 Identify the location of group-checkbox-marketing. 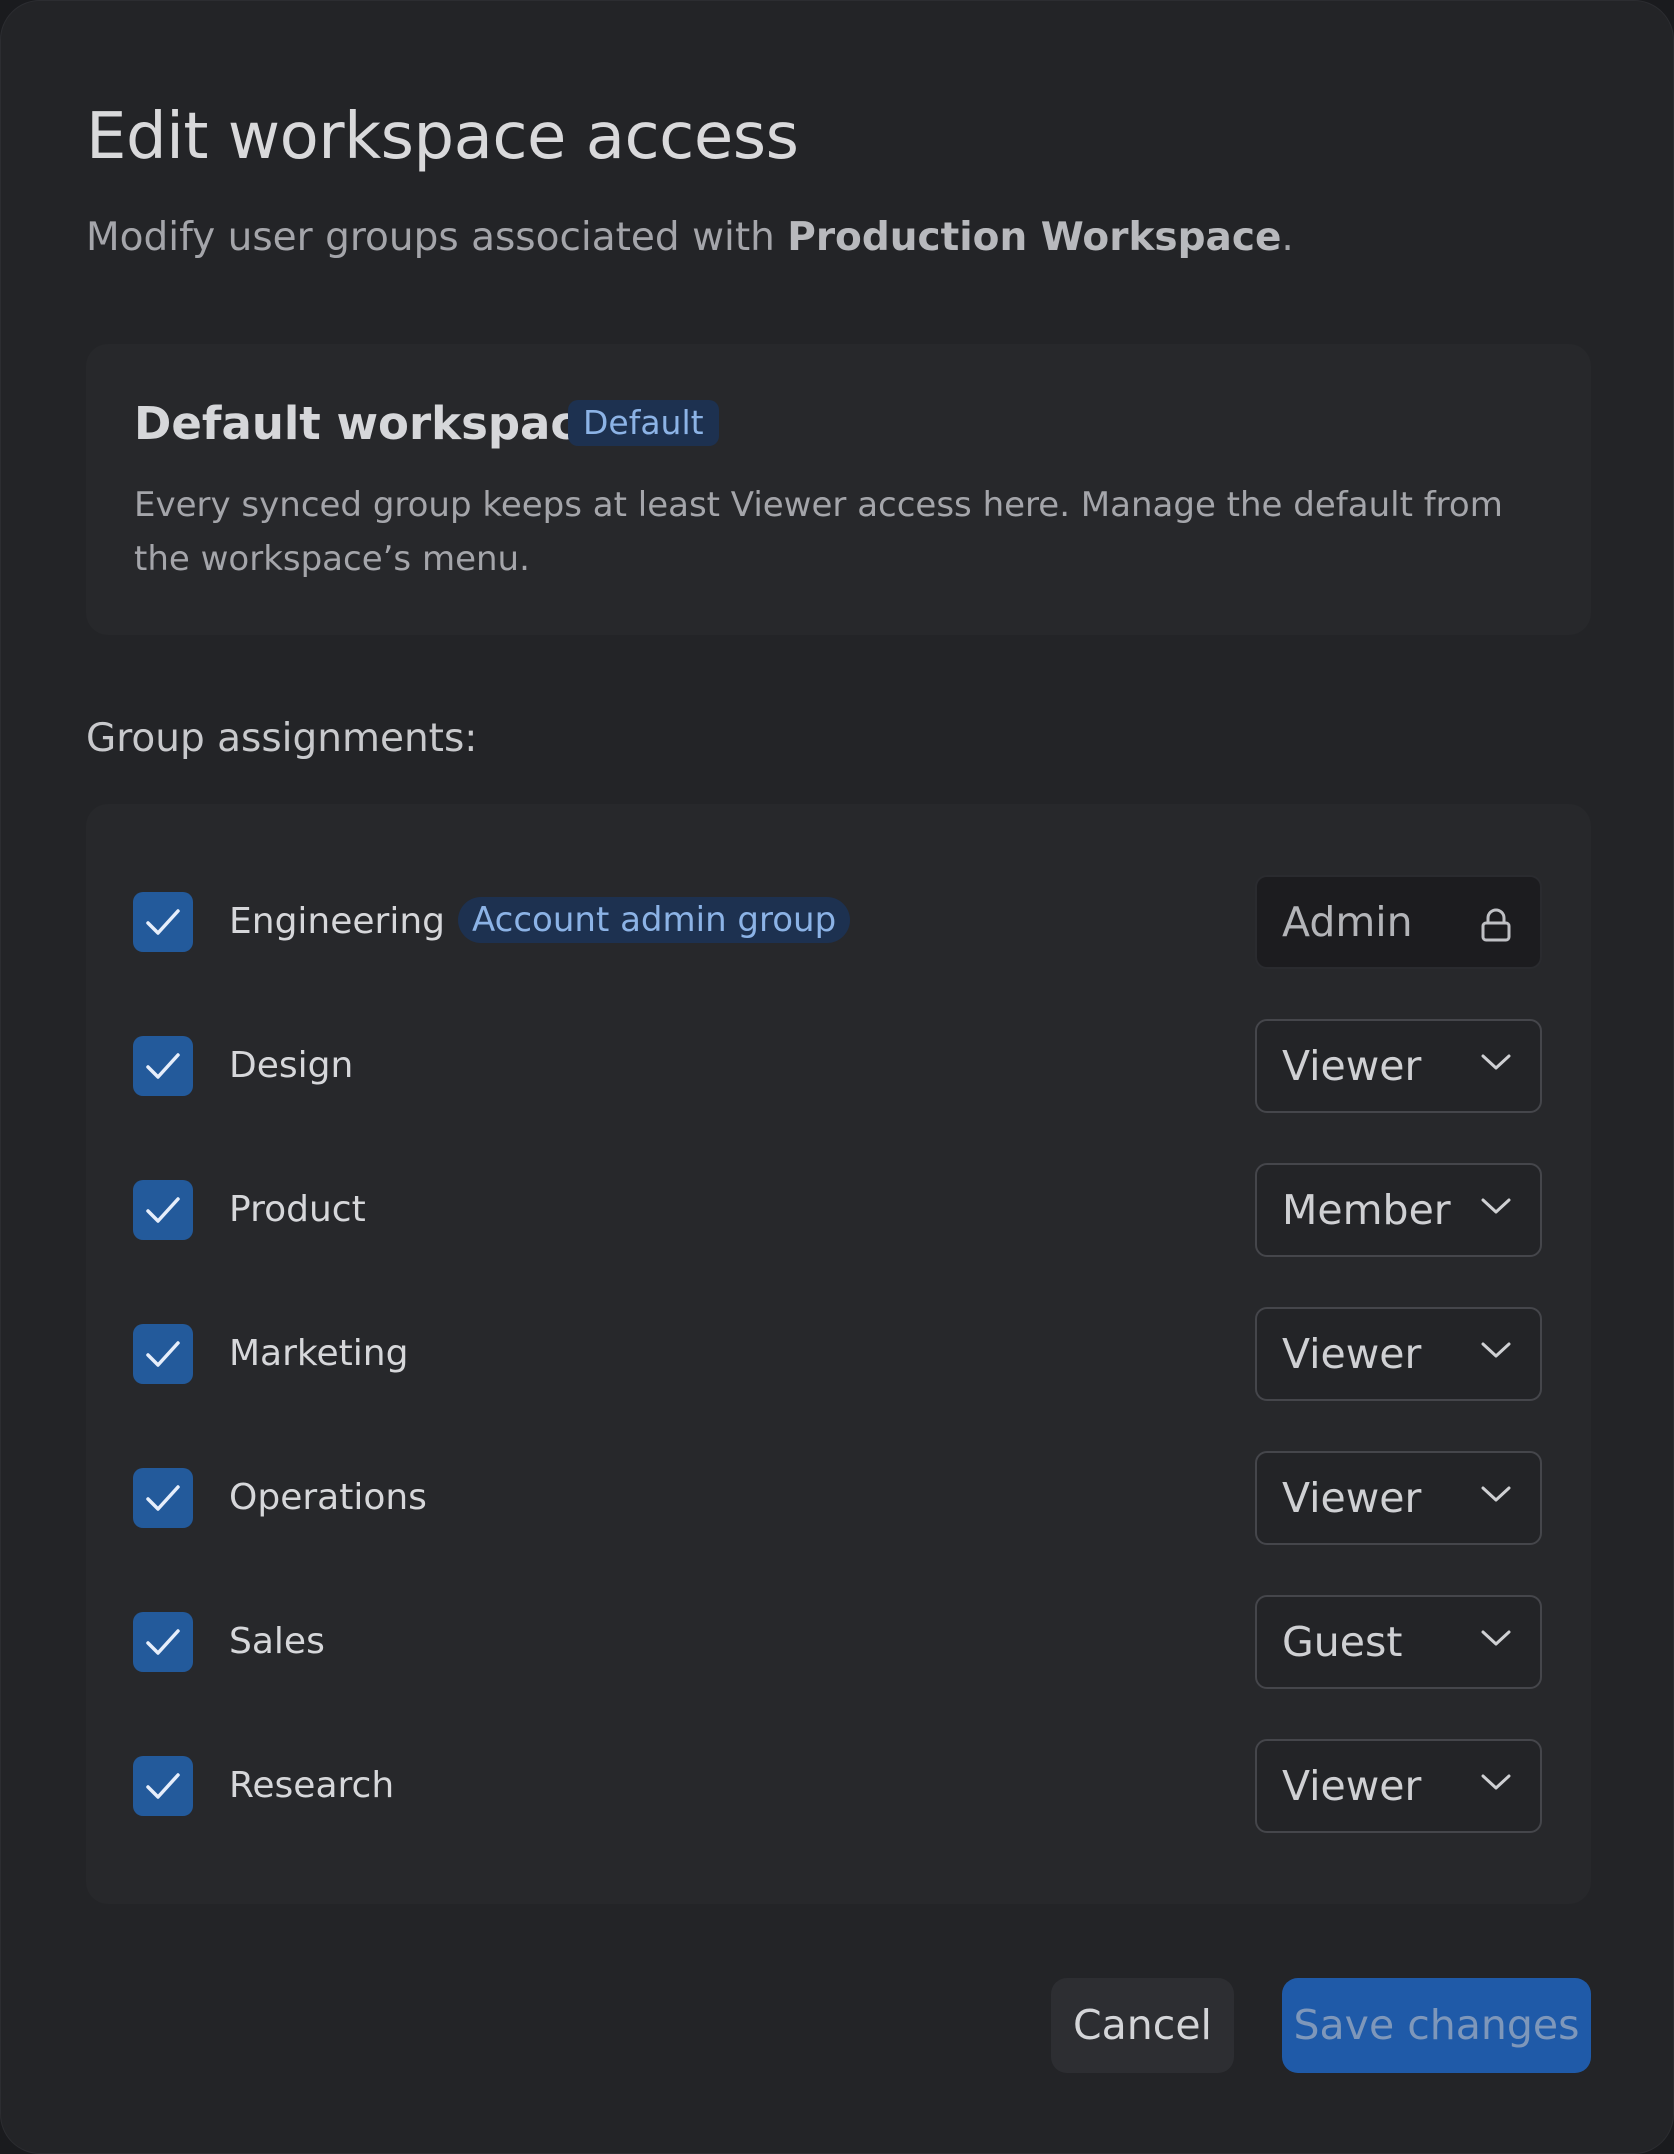
(163, 1354).